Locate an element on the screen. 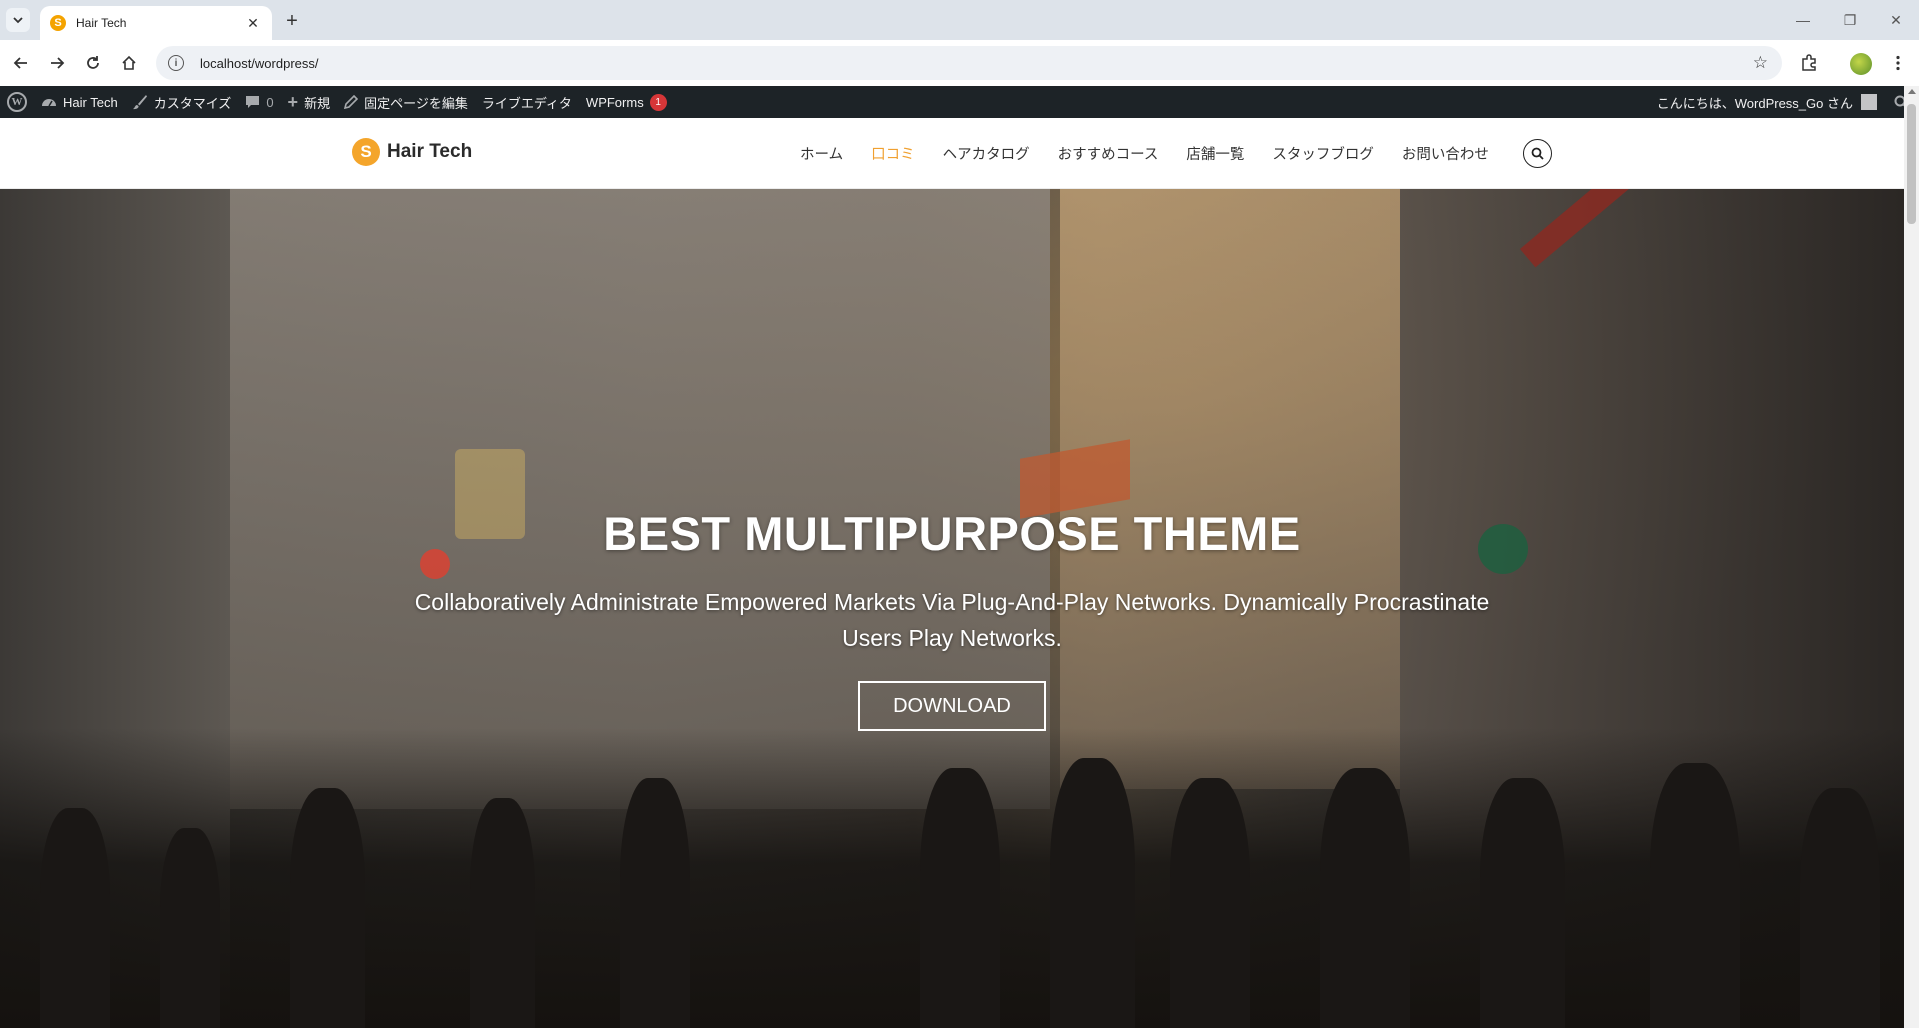 This screenshot has width=1919, height=1028. tab-search-button is located at coordinates (18, 20).